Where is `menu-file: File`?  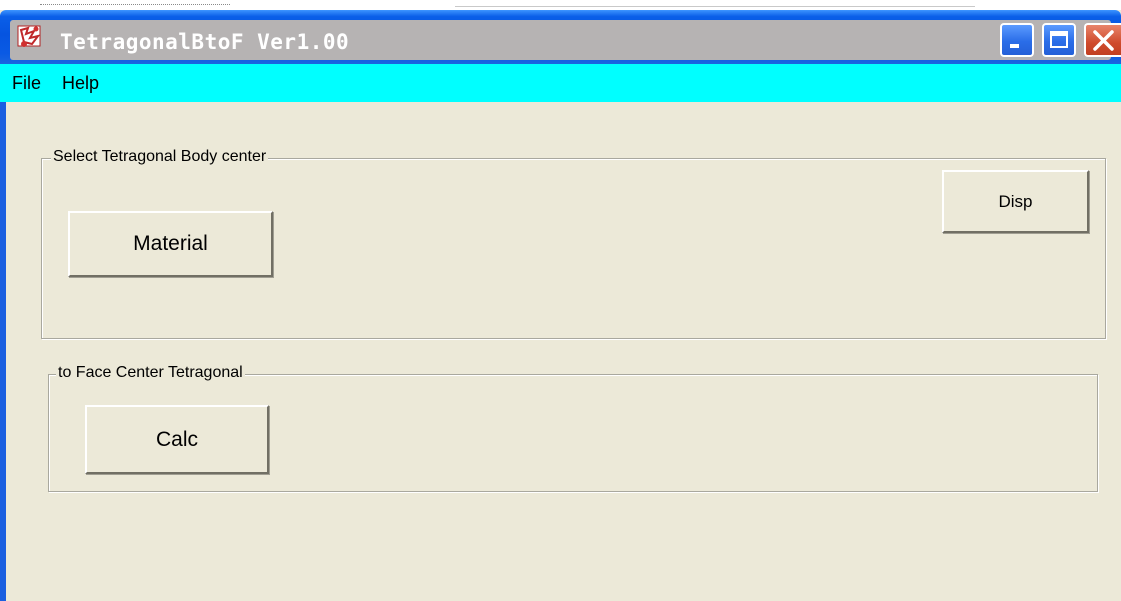
menu-file: File is located at coordinates (26, 83).